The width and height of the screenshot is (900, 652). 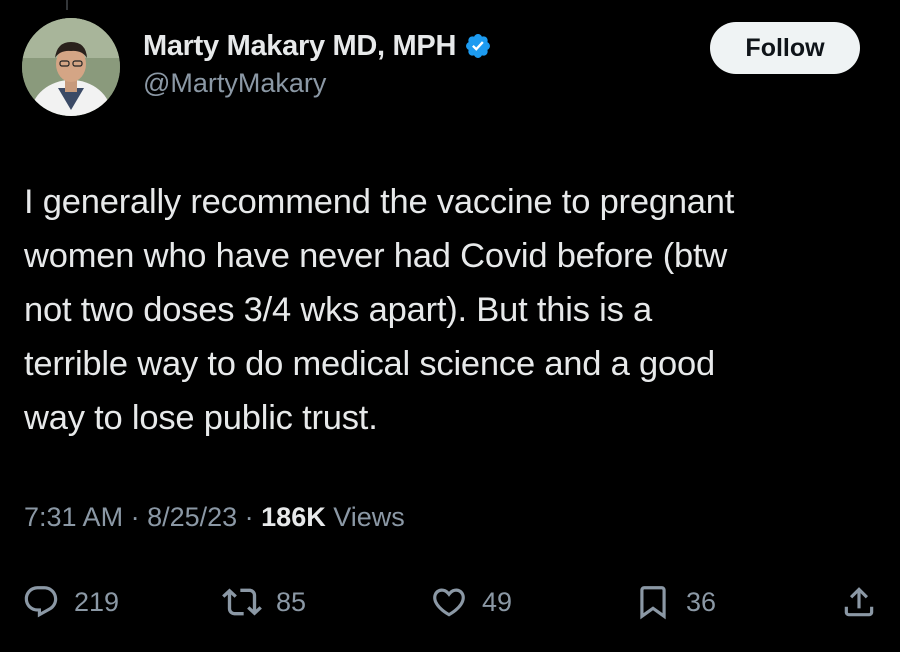 What do you see at coordinates (449, 602) in the screenshot?
I see `heart-icon` at bounding box center [449, 602].